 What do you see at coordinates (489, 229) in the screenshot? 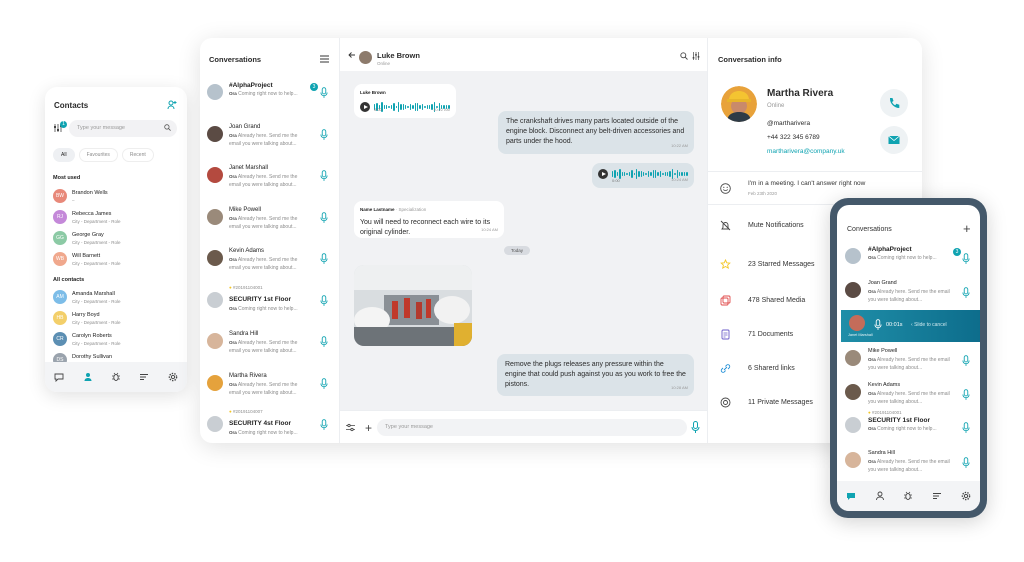
I see `message-time: 10:24 AM` at bounding box center [489, 229].